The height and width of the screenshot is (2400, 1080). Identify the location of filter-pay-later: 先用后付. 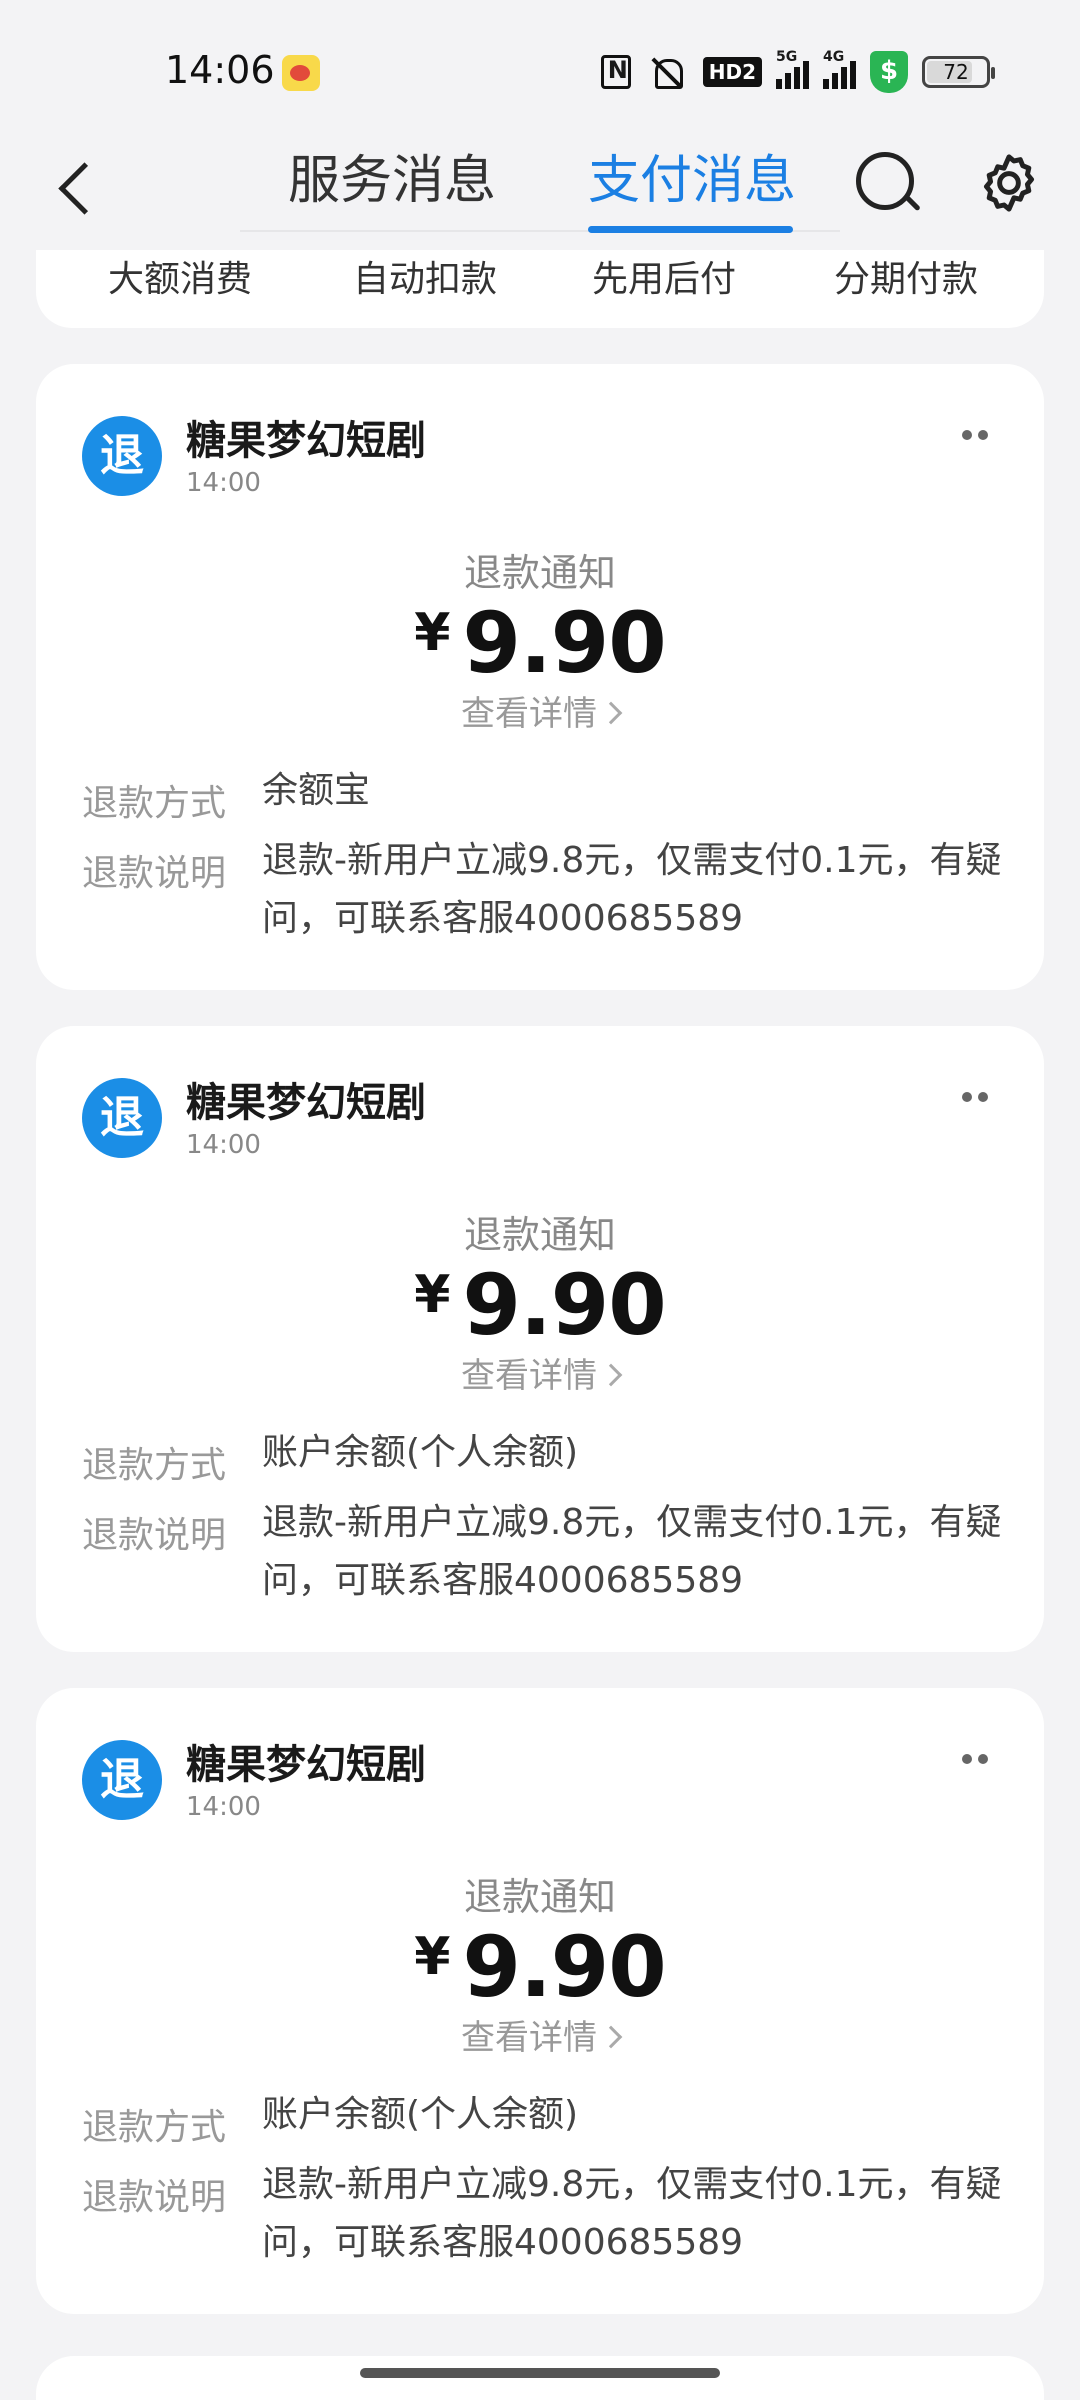
(664, 276).